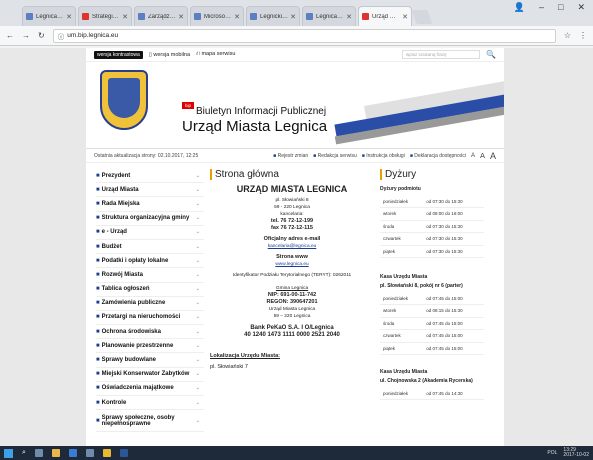 This screenshot has height=460, width=593. I want to click on maximize-icon: □, so click(560, 7).